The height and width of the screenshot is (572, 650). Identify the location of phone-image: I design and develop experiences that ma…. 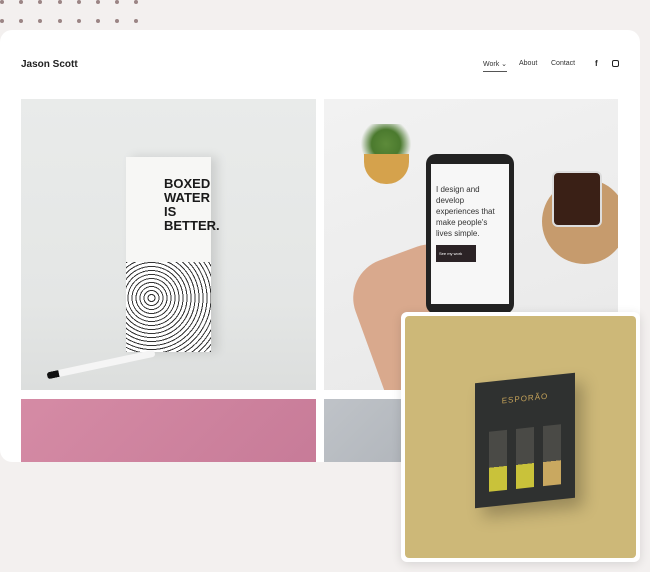
(470, 234).